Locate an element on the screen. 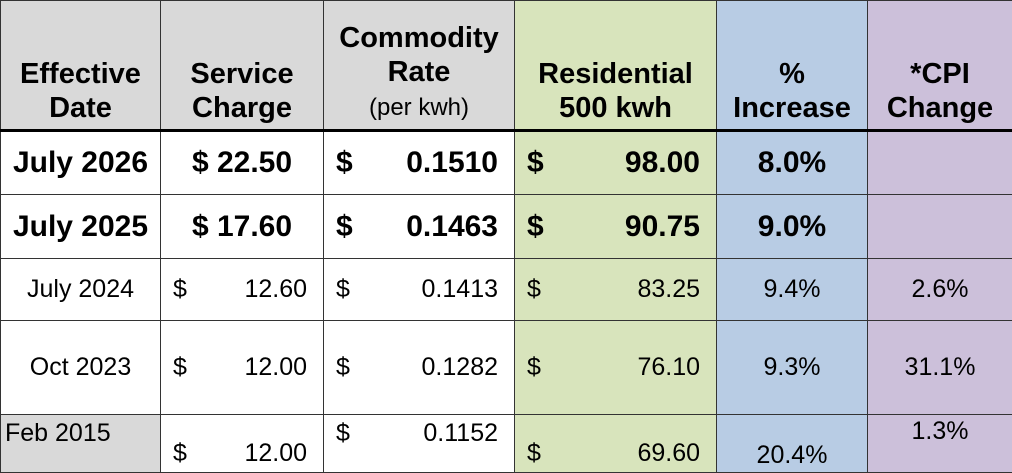 This screenshot has width=1012, height=473. header-effective-date: Effective Date is located at coordinates (81, 66).